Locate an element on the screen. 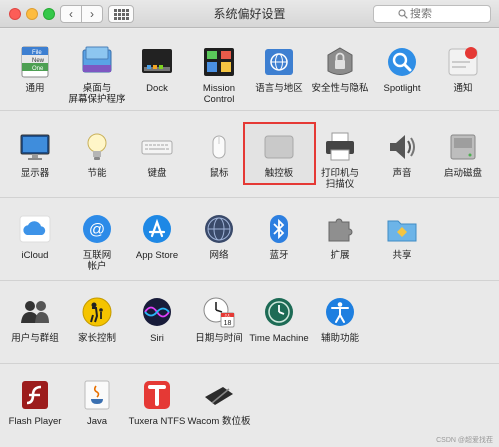 The width and height of the screenshot is (499, 447). zoom-window-button is located at coordinates (49, 14).